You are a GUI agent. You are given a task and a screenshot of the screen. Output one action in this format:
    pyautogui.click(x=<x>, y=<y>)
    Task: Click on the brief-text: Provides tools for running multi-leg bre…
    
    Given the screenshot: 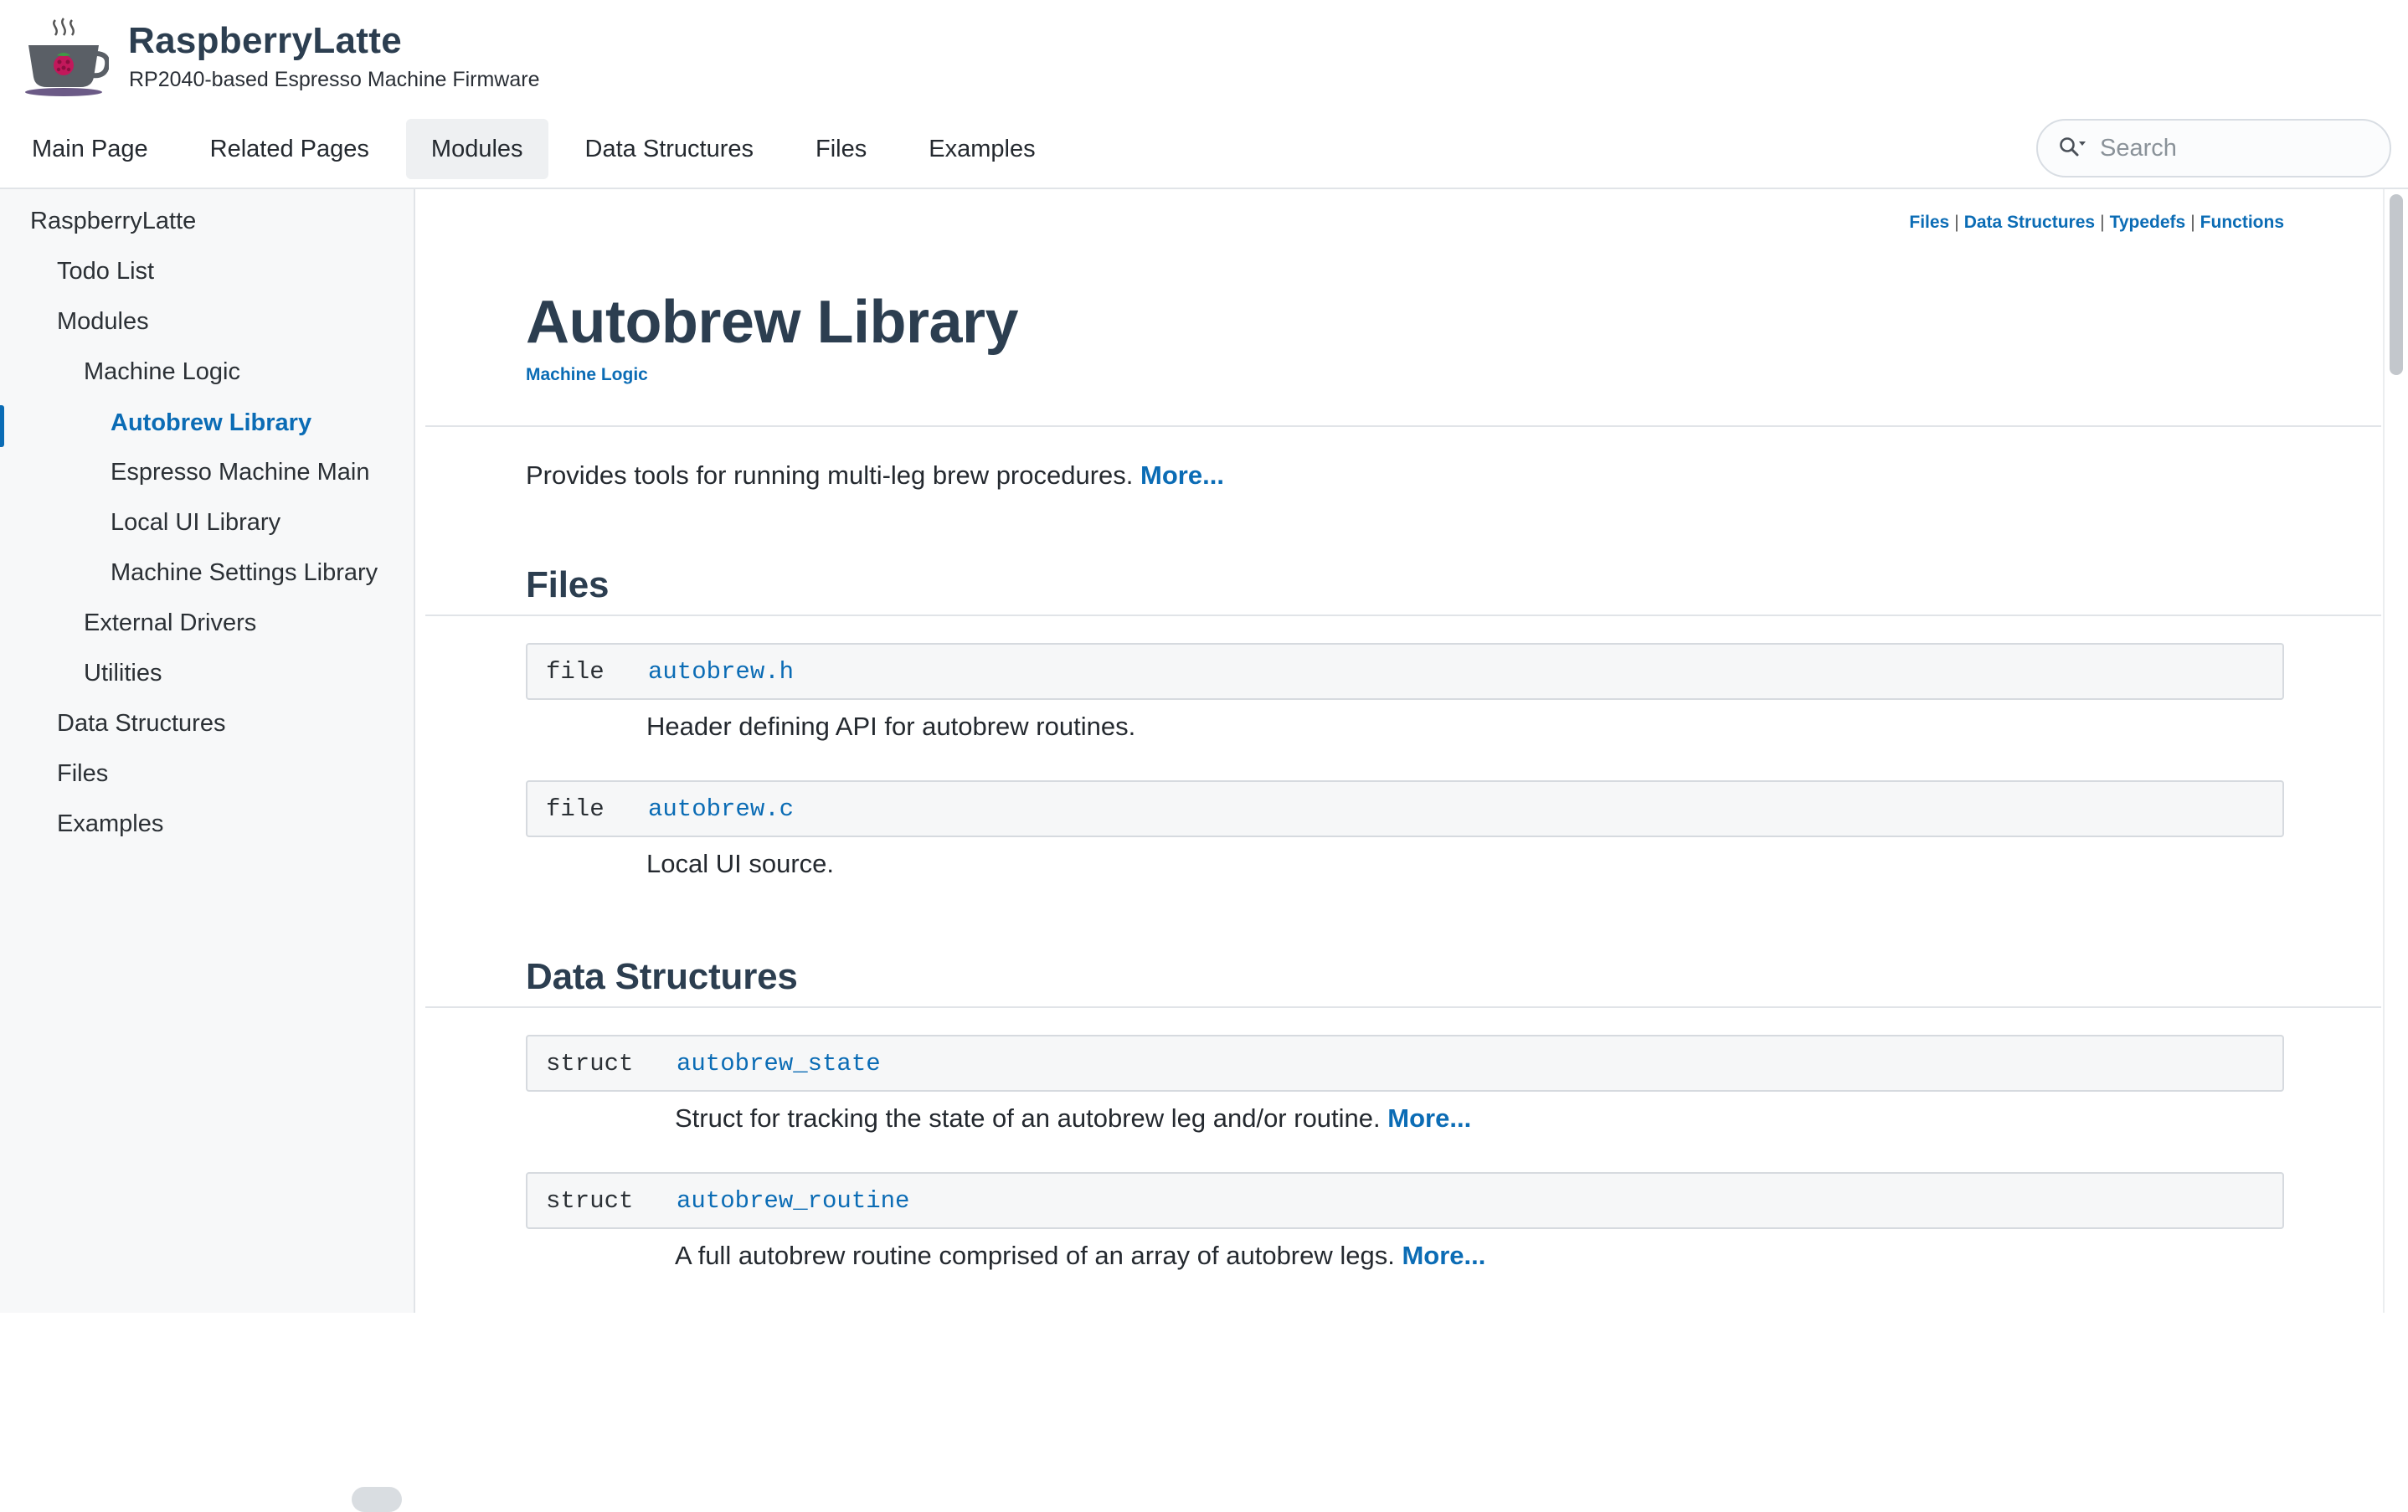 What is the action you would take?
    pyautogui.click(x=830, y=475)
    